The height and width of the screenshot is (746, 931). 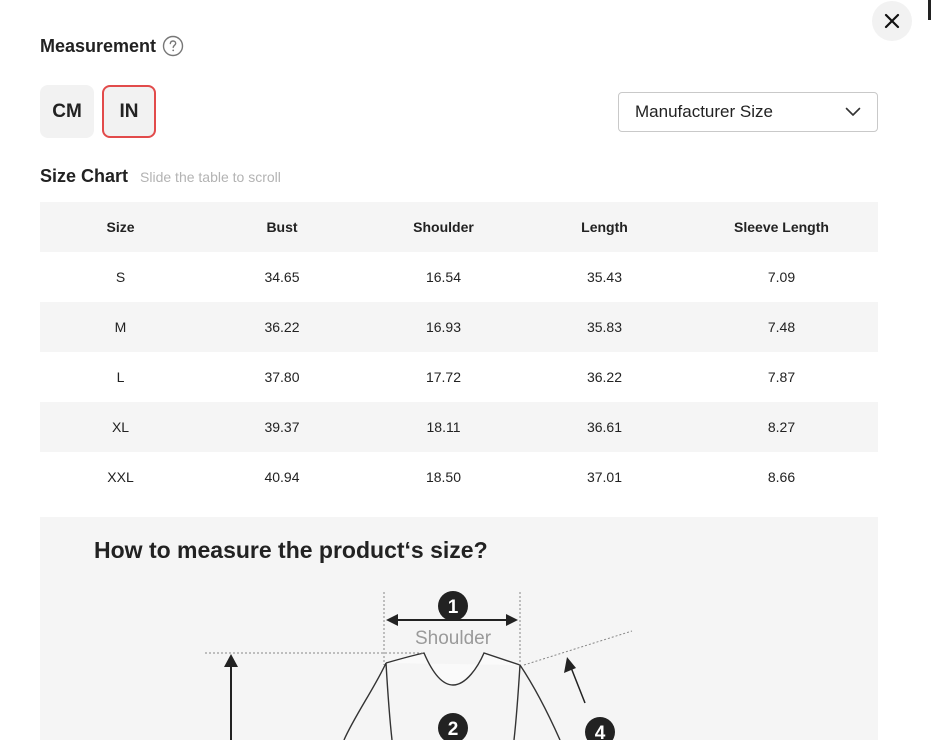 I want to click on column-header-shoulder: Shoulder, so click(x=443, y=227).